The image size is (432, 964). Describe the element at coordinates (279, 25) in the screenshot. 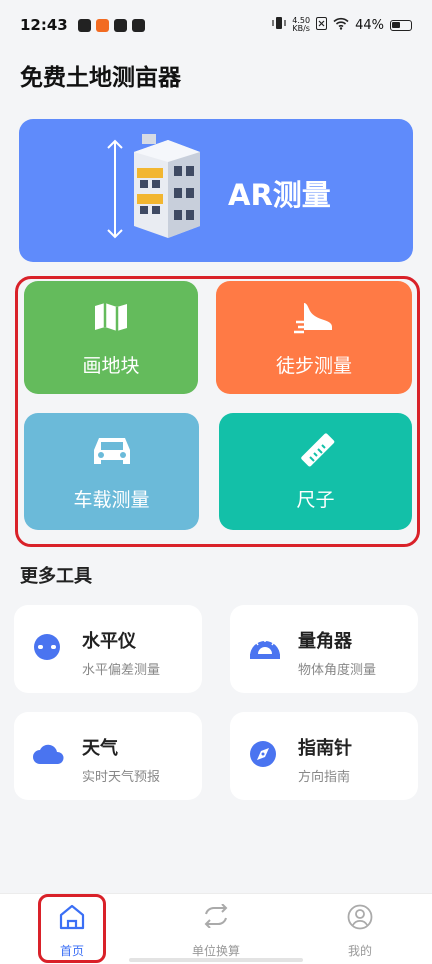

I see `vibrate-icon` at that location.